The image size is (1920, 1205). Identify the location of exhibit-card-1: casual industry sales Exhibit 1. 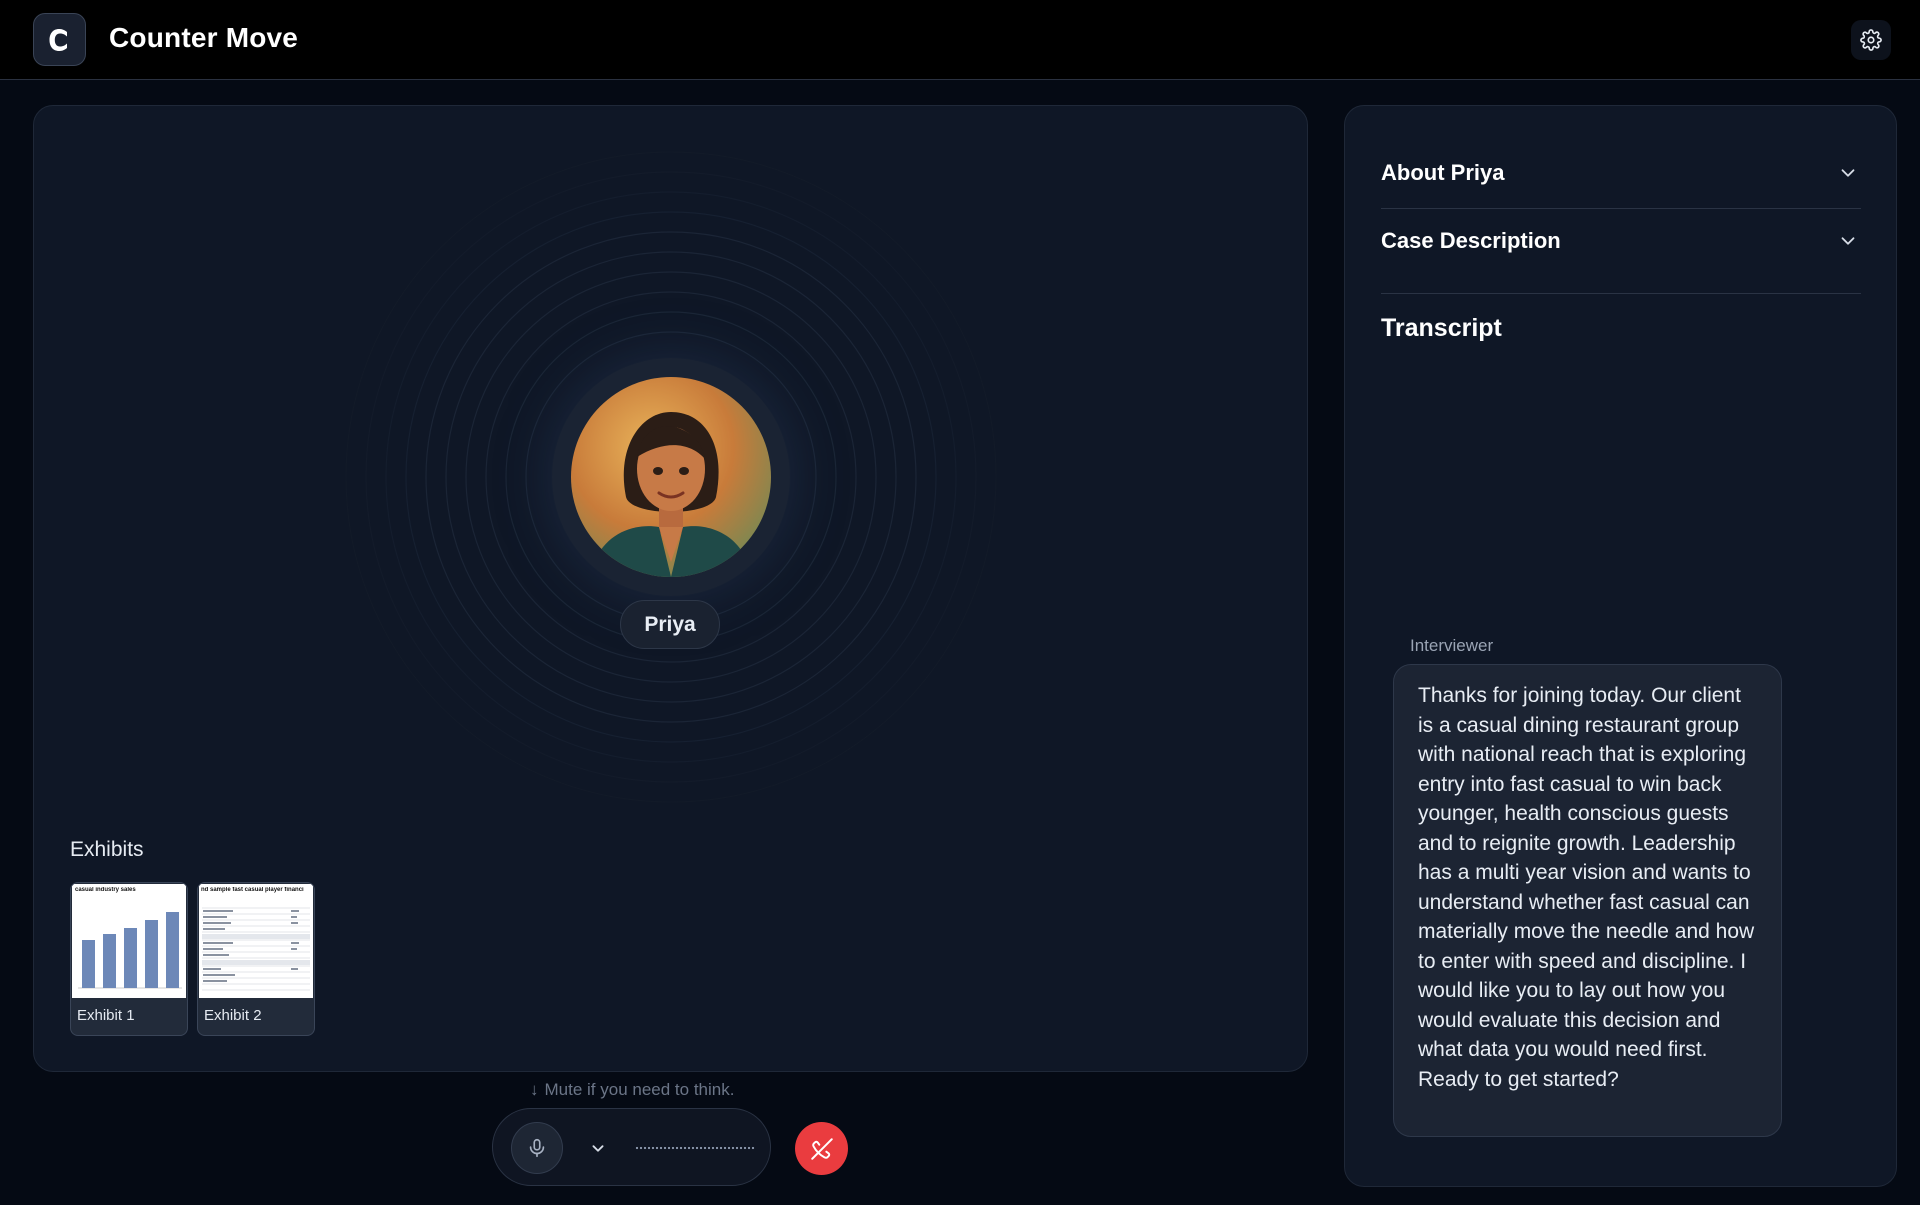
(129, 959).